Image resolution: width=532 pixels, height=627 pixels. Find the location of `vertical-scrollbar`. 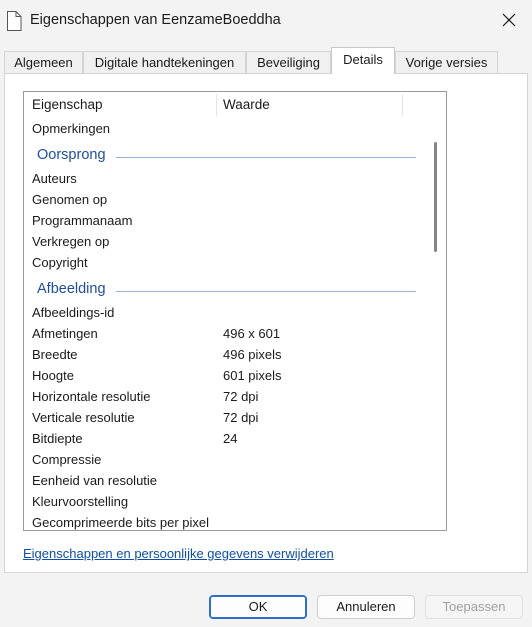

vertical-scrollbar is located at coordinates (436, 311).